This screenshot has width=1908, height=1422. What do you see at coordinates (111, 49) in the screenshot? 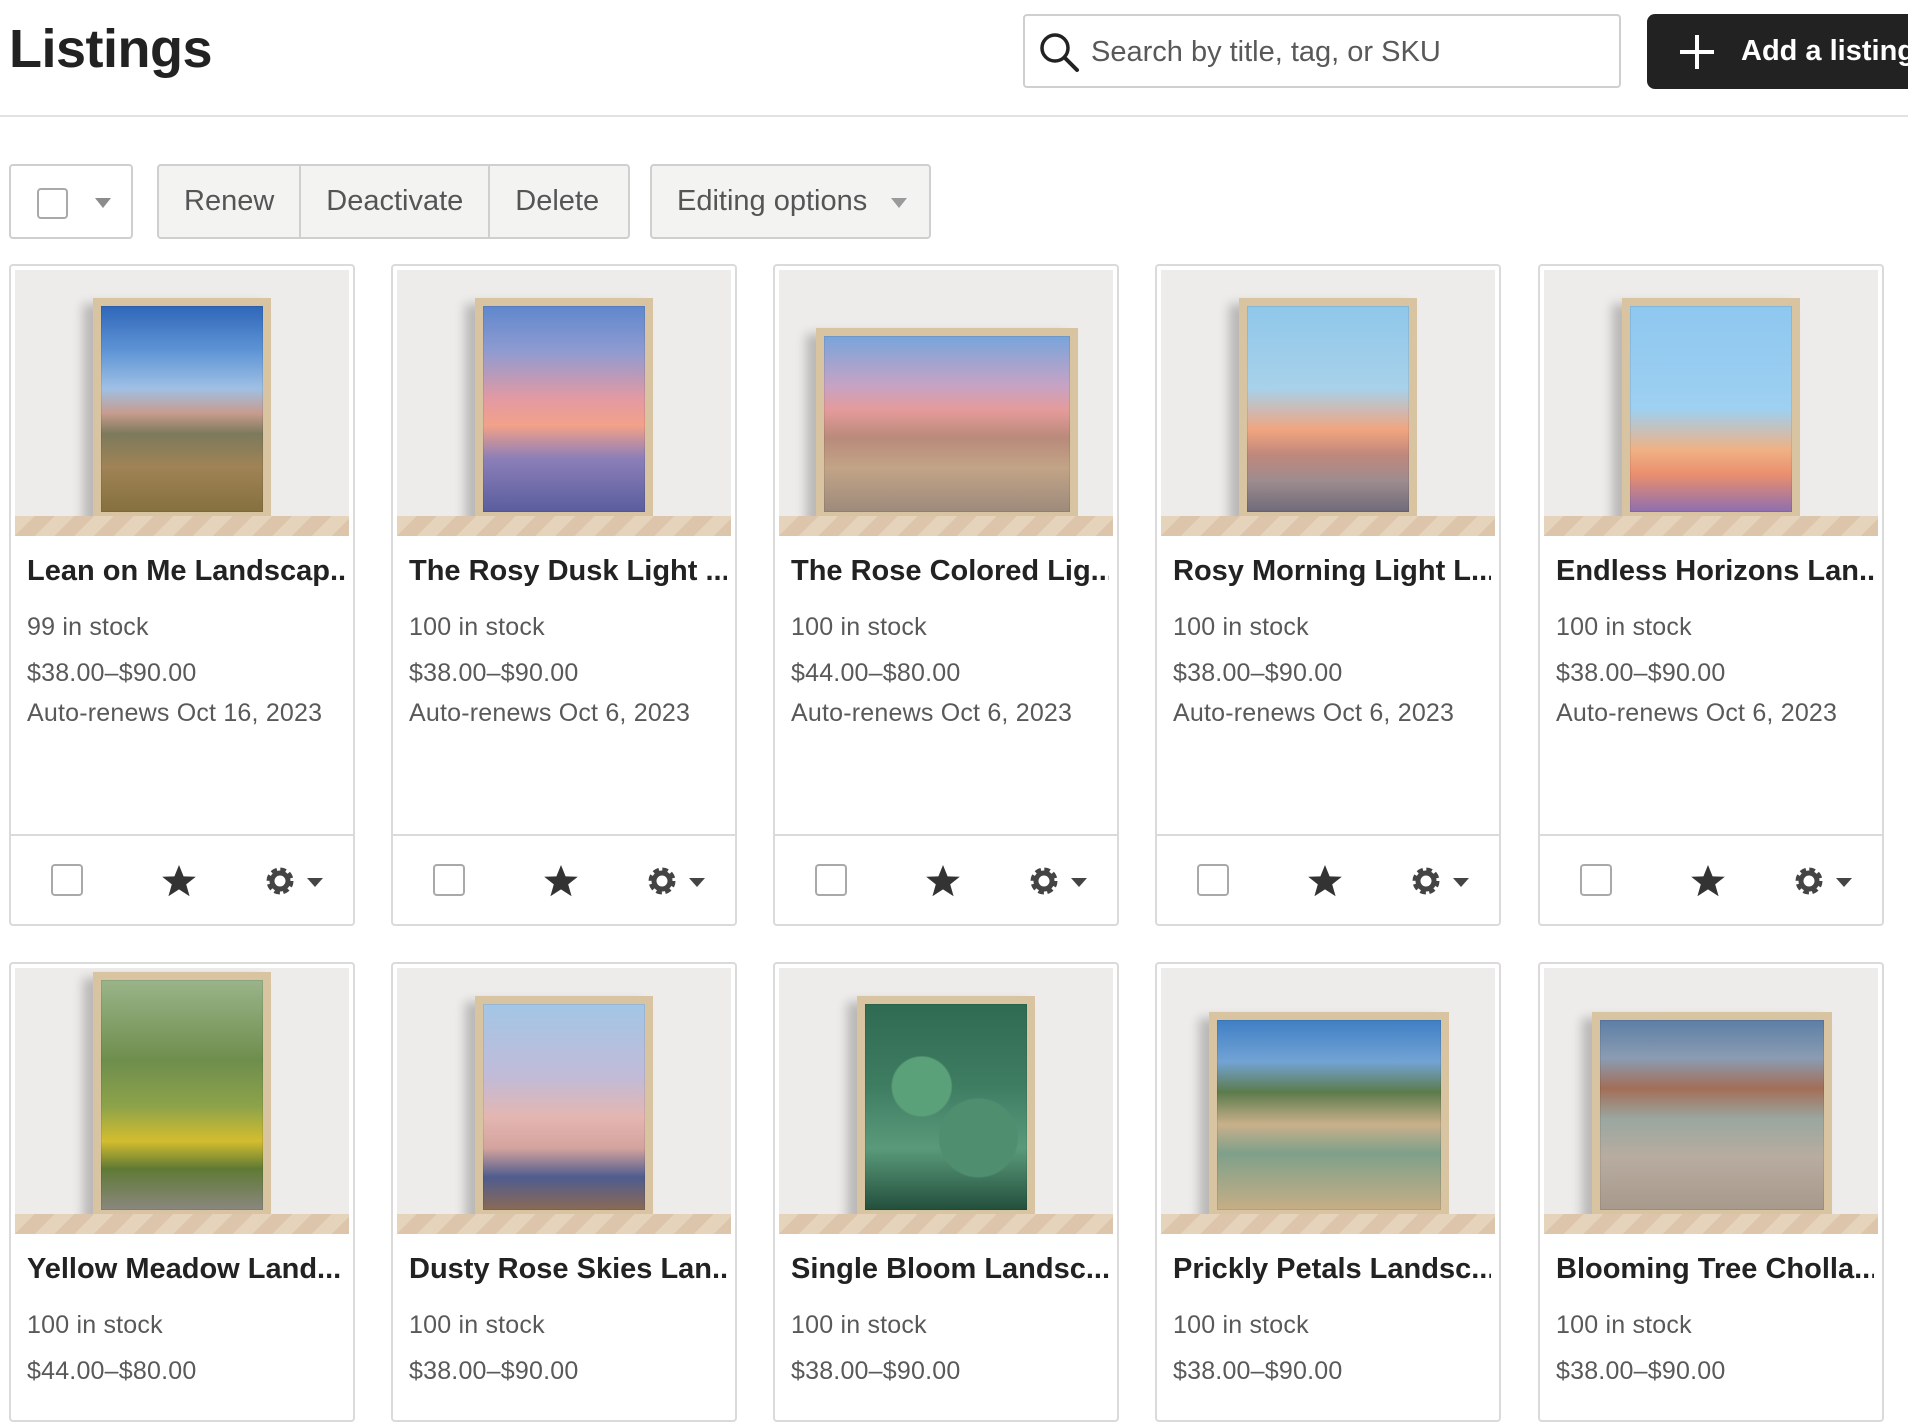
I see `page-title: Listings` at bounding box center [111, 49].